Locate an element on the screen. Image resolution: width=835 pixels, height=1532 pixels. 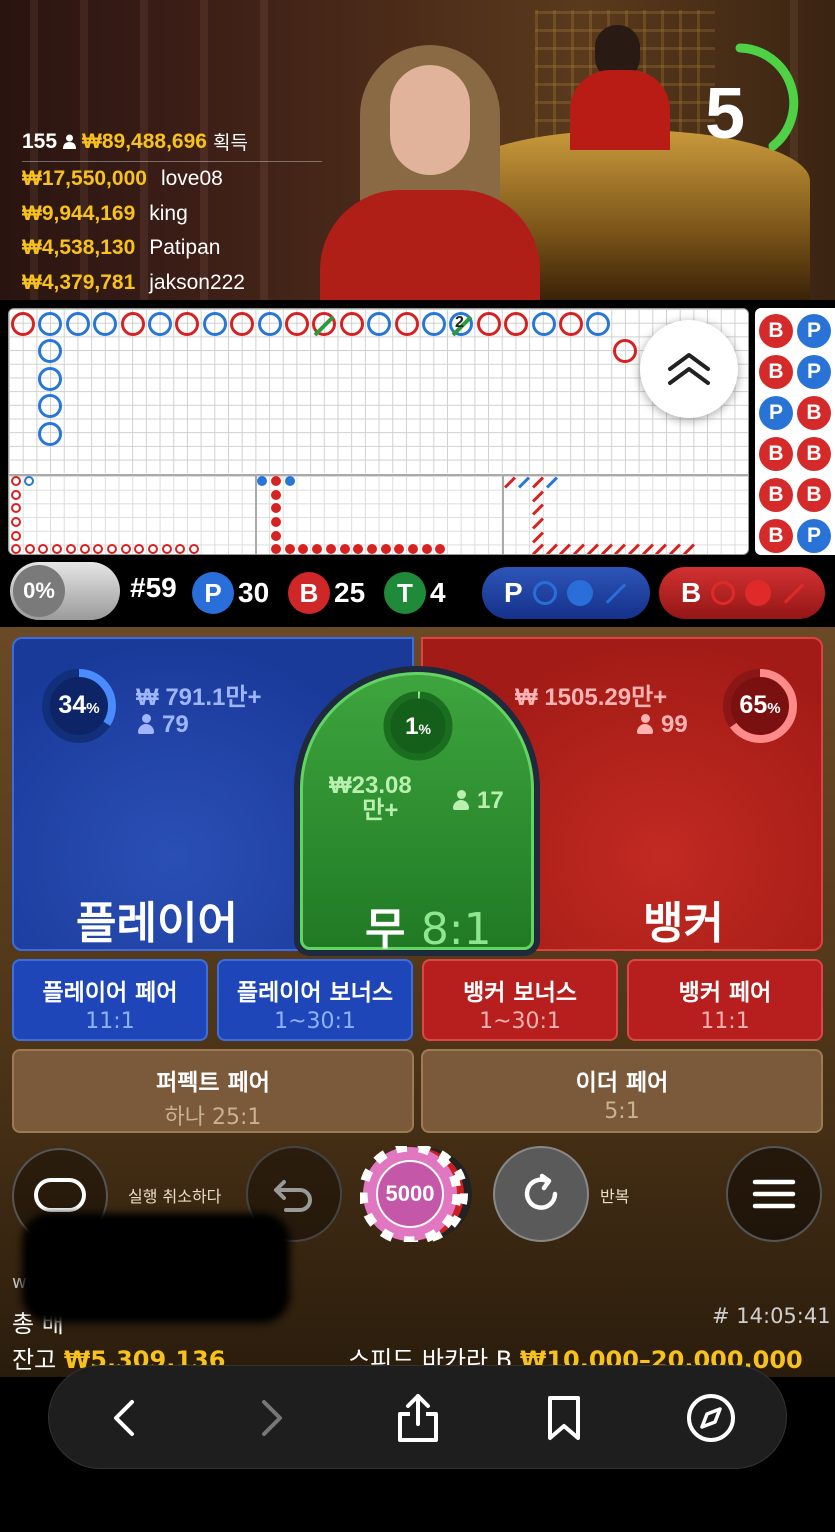
side-bet-odds: 1~30:1 is located at coordinates (520, 1021).